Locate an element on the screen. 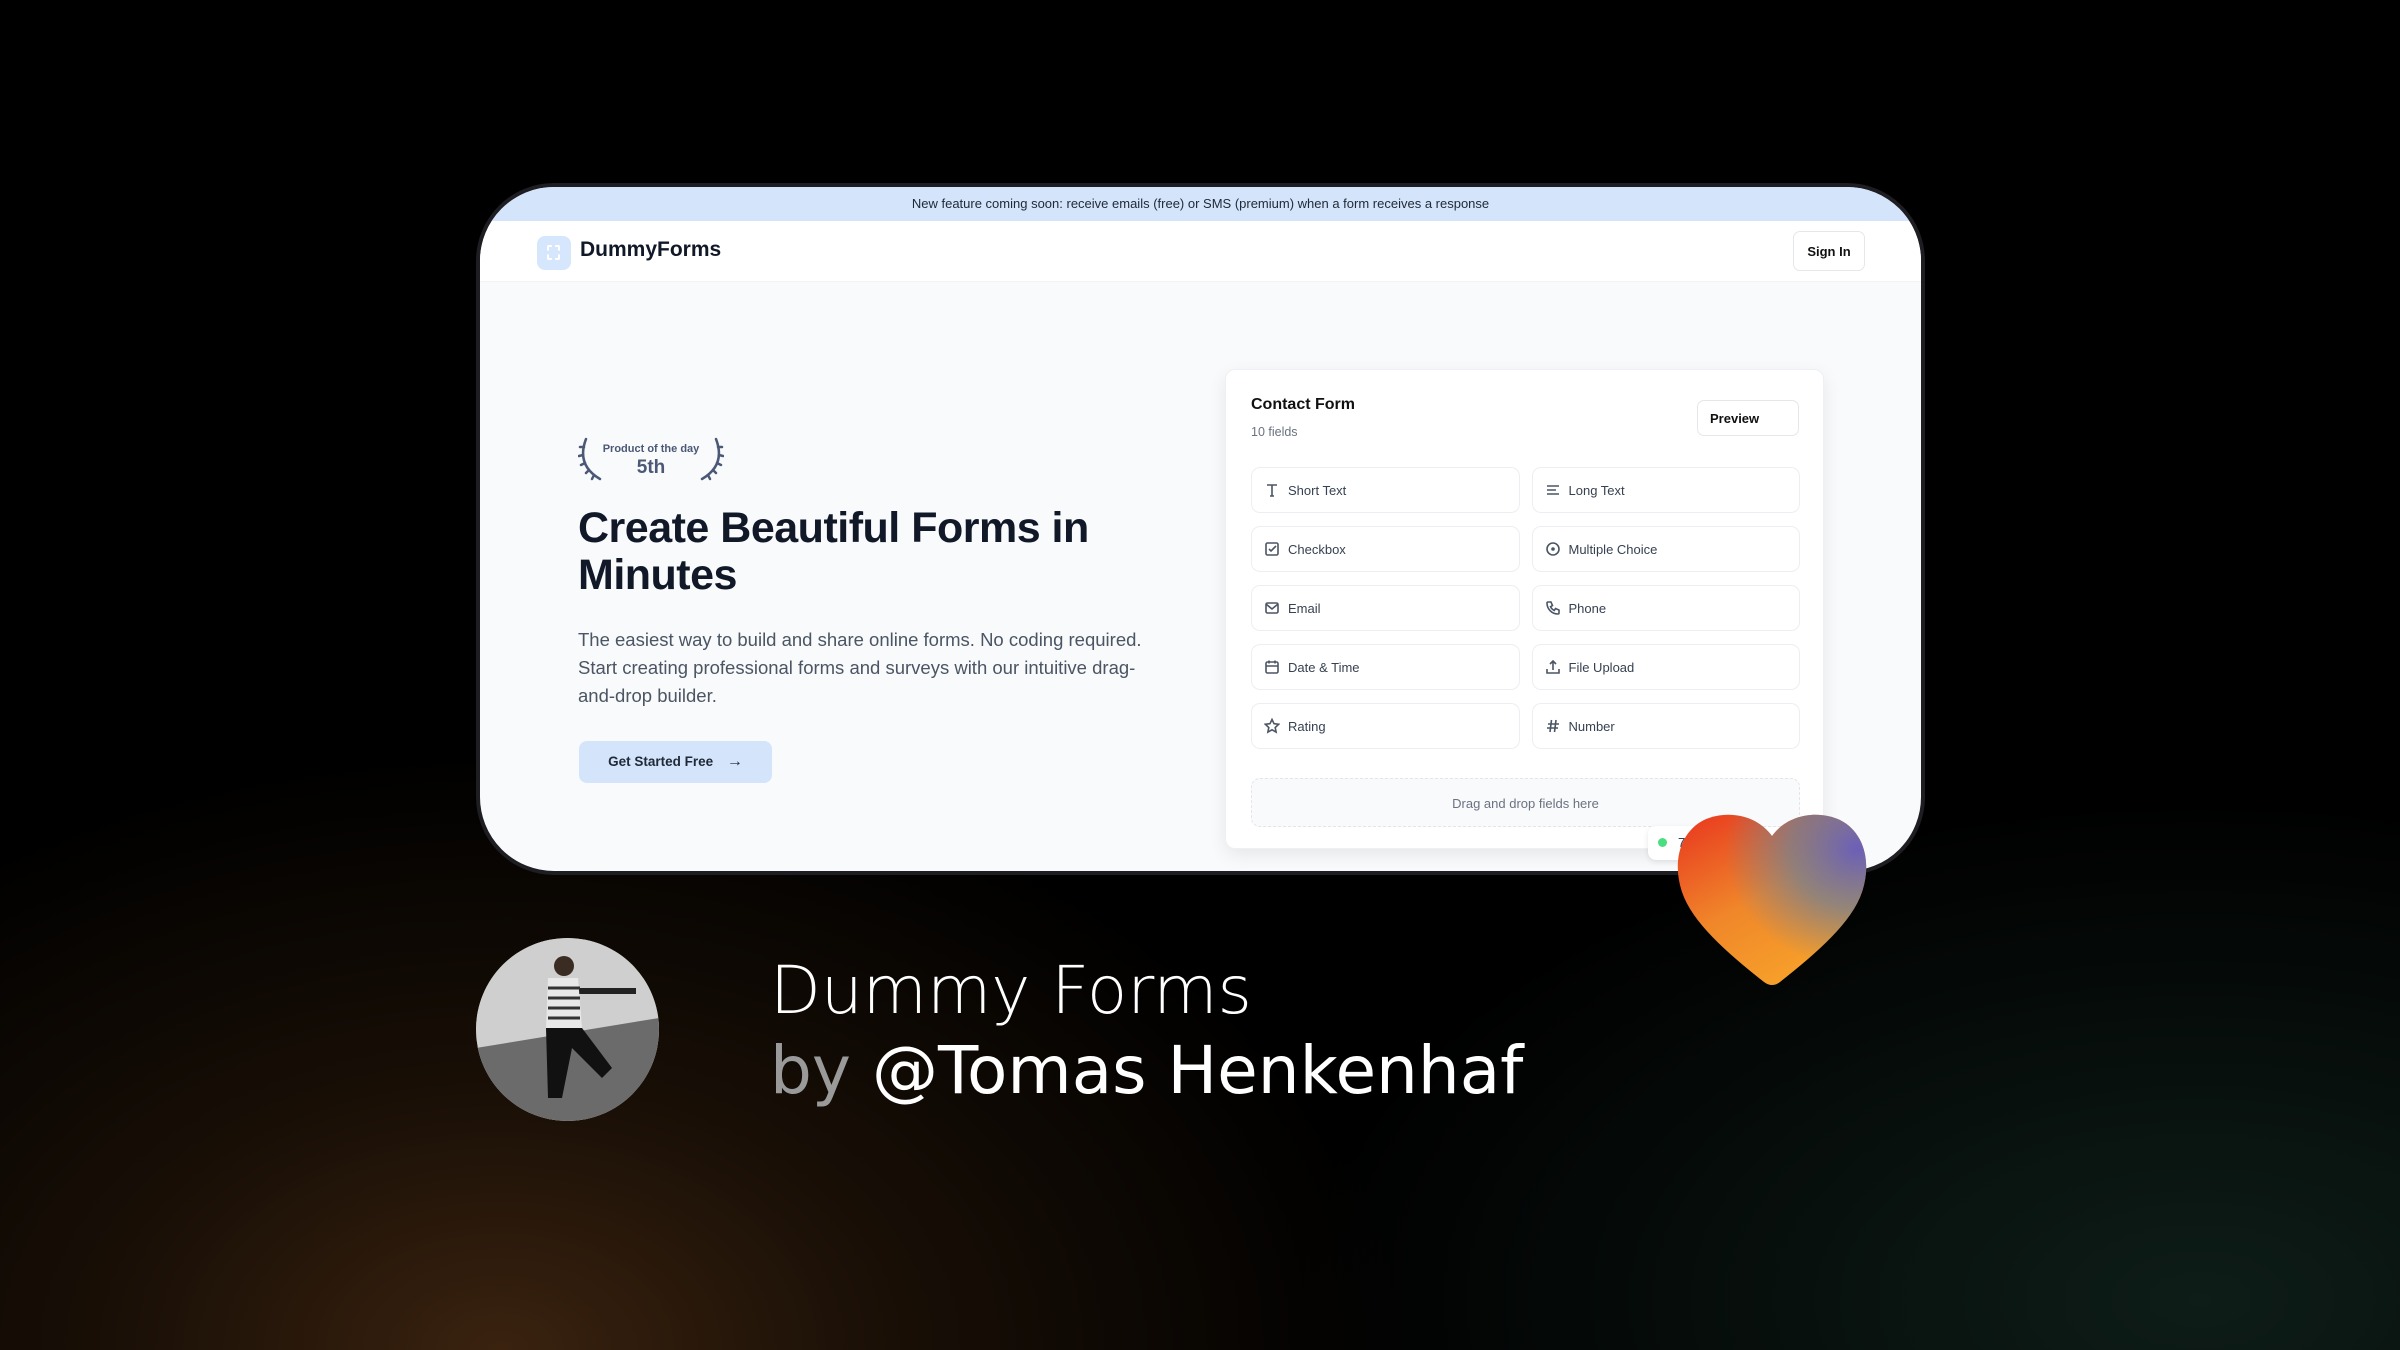  cta-label: Get Started Free is located at coordinates (661, 761).